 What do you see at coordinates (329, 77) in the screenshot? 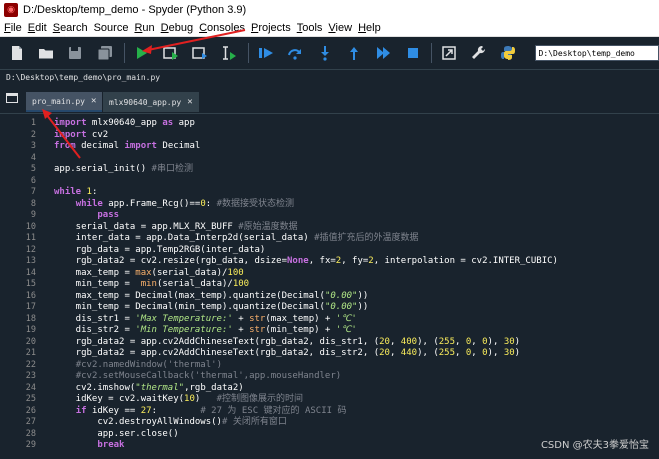
I see `file-path-bar: D:\Desktop\temp_demo\pro_main.py` at bounding box center [329, 77].